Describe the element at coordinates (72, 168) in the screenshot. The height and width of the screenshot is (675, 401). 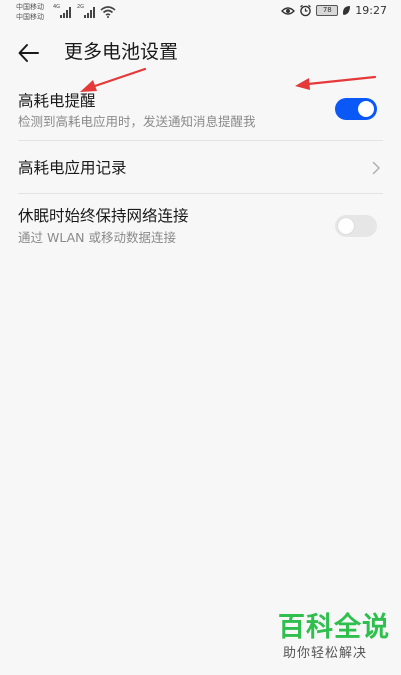
I see `setting-title: 高耗电应用记录` at that location.